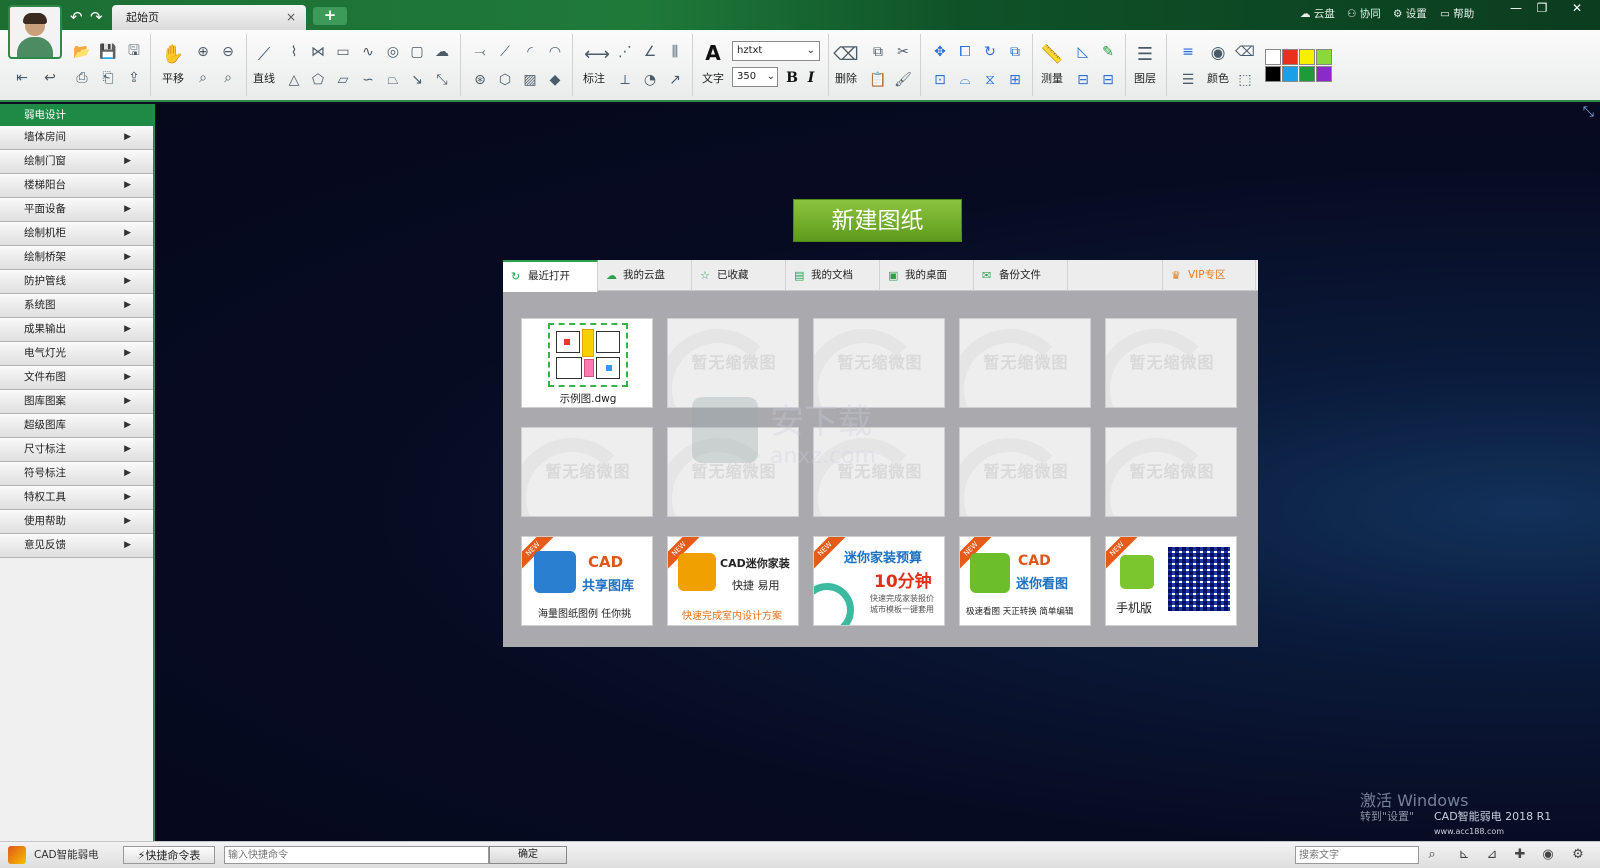  Describe the element at coordinates (650, 80) in the screenshot. I see `radius-dim-icon: ◔` at that location.